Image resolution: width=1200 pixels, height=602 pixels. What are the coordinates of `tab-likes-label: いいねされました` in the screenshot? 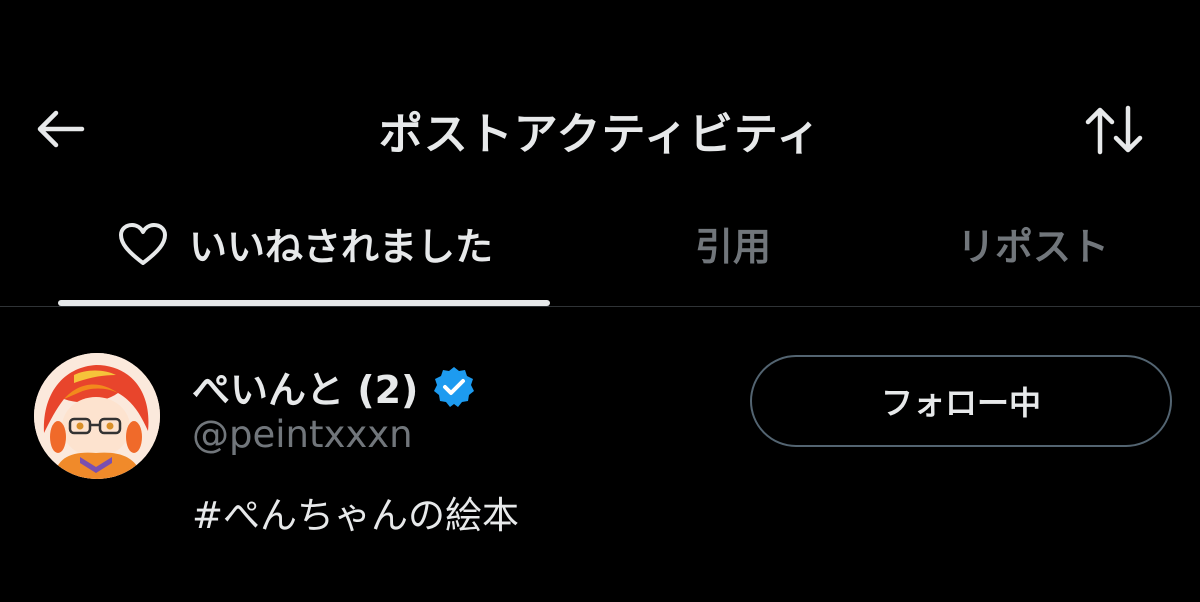 It's located at (340, 247).